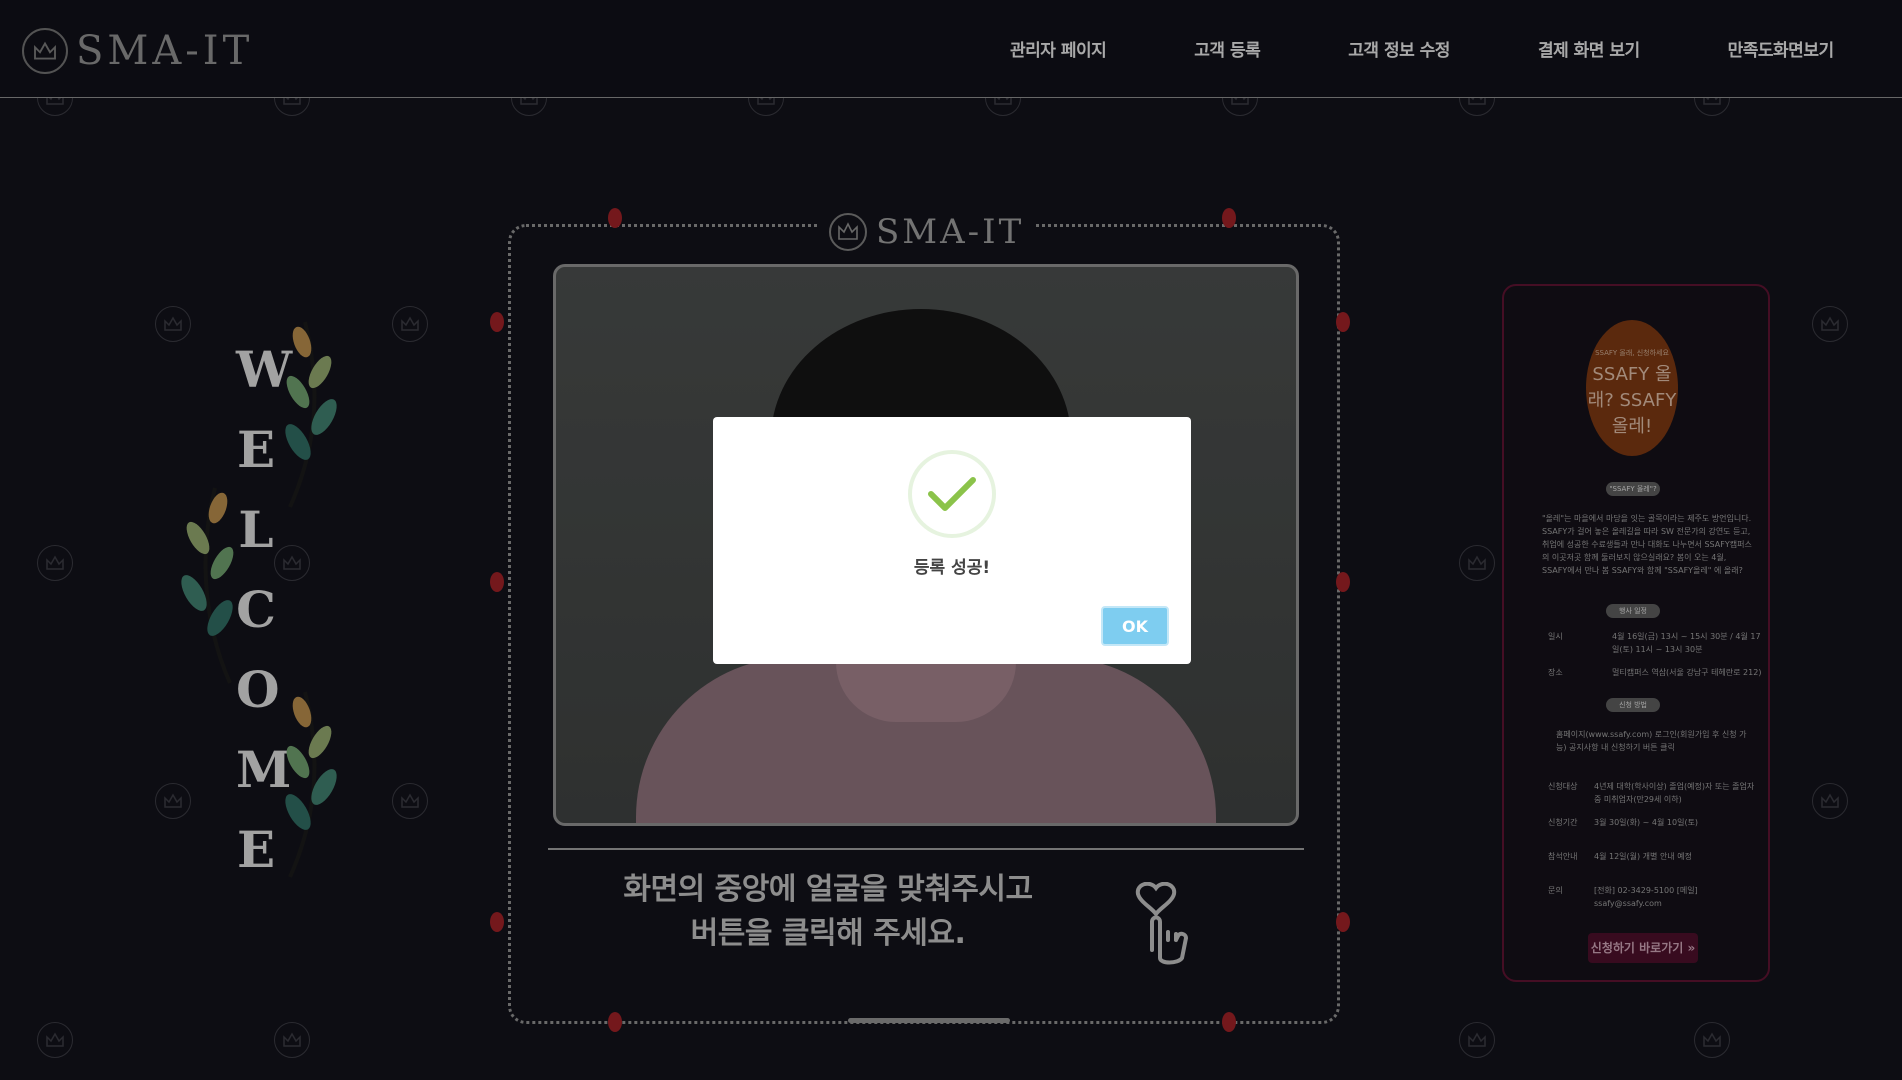 The width and height of the screenshot is (1902, 1080). I want to click on success-dialog: 등록 성공! OK, so click(952, 540).